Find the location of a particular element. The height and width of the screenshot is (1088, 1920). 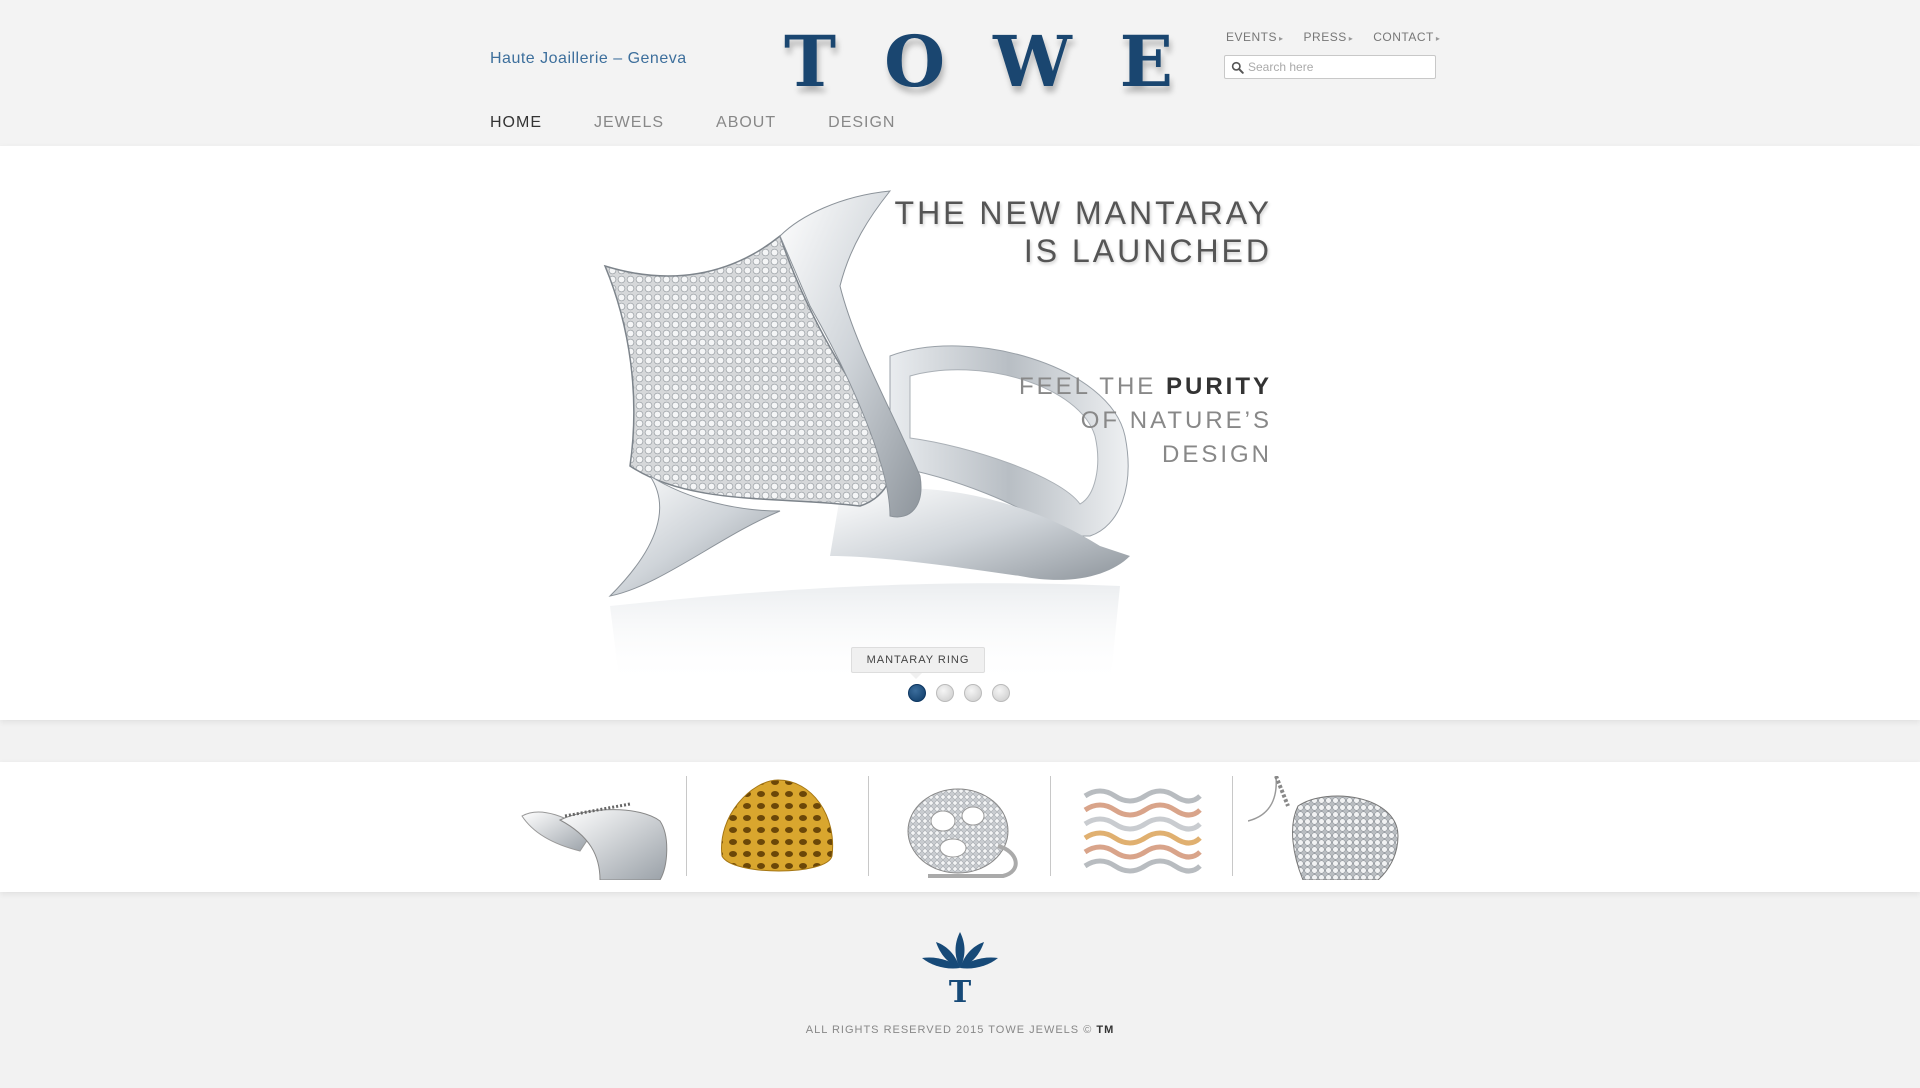

hero-headline: THE NEW MANTARAY IS LAUNCHED is located at coordinates (1083, 232).